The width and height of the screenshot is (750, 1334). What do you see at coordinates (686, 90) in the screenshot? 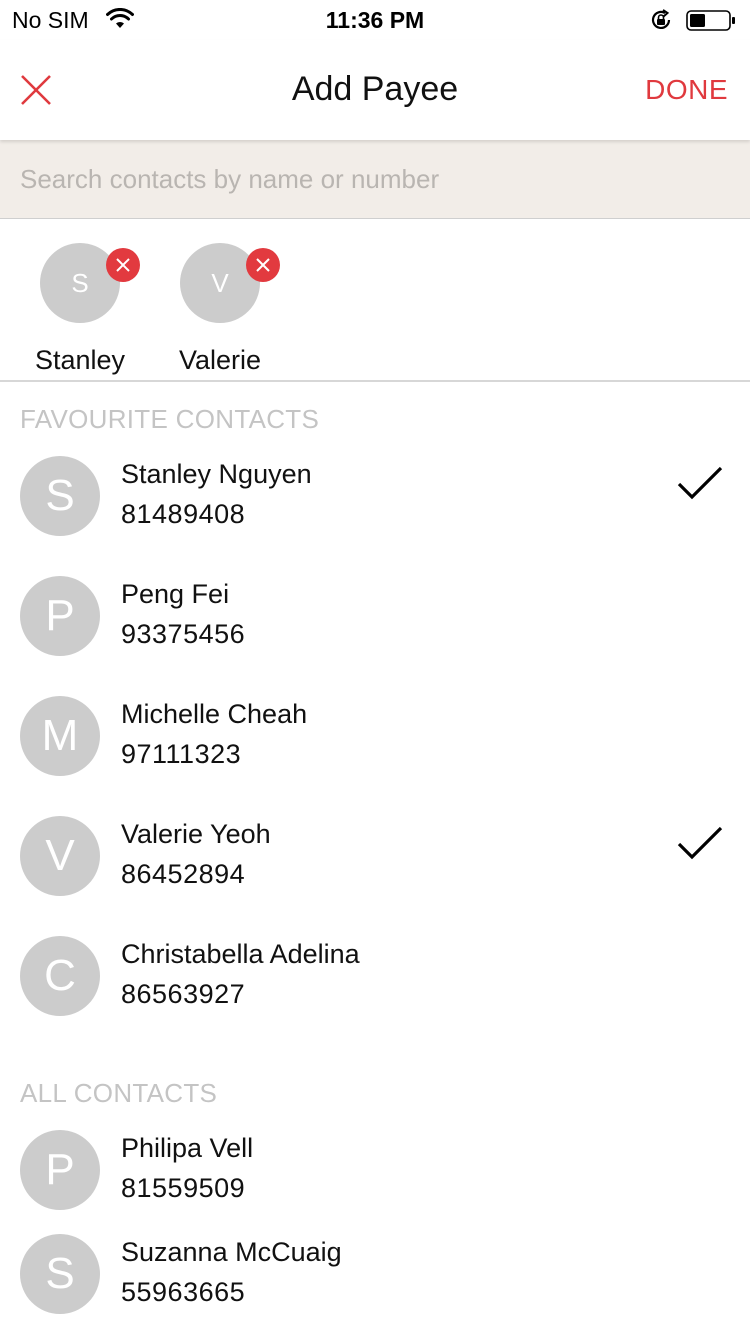
I see `done-button: DONE` at bounding box center [686, 90].